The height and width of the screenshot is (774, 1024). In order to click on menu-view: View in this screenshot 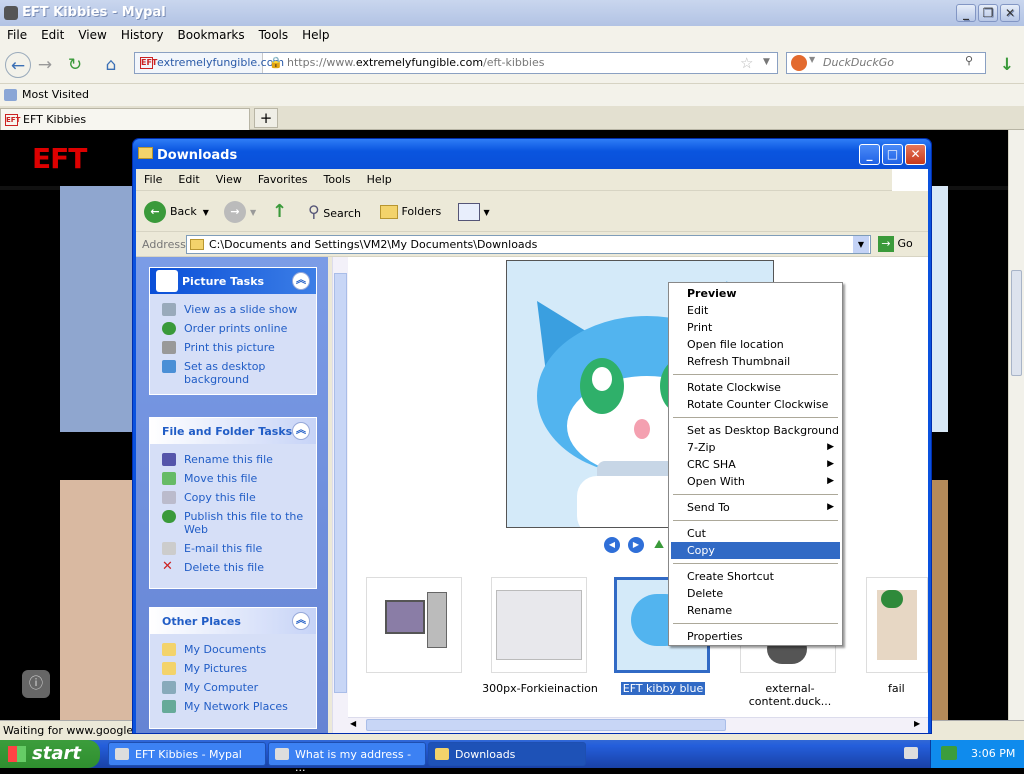, I will do `click(92, 35)`.